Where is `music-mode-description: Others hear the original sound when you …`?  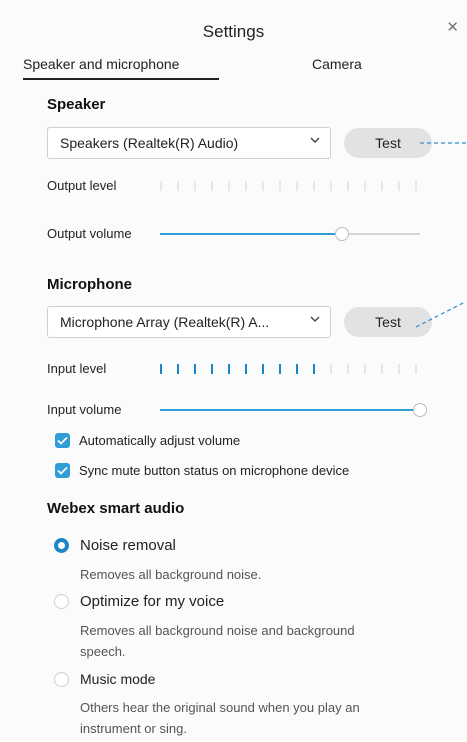
music-mode-description: Others hear the original sound when you … is located at coordinates (220, 718).